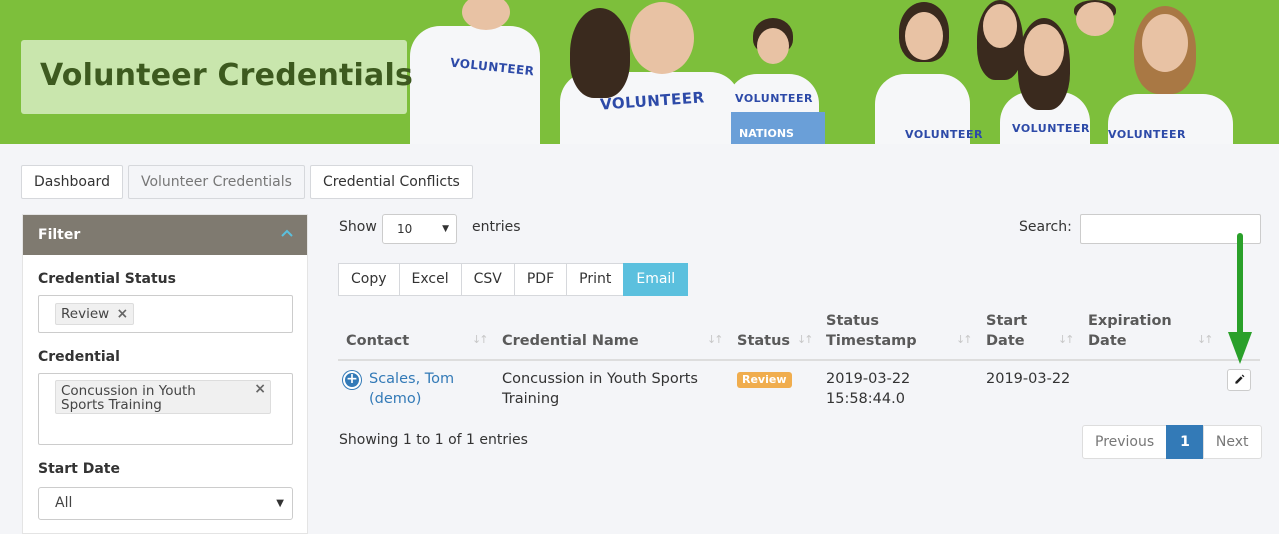 The width and height of the screenshot is (1279, 534). What do you see at coordinates (1185, 442) in the screenshot?
I see `page-1-button: 1` at bounding box center [1185, 442].